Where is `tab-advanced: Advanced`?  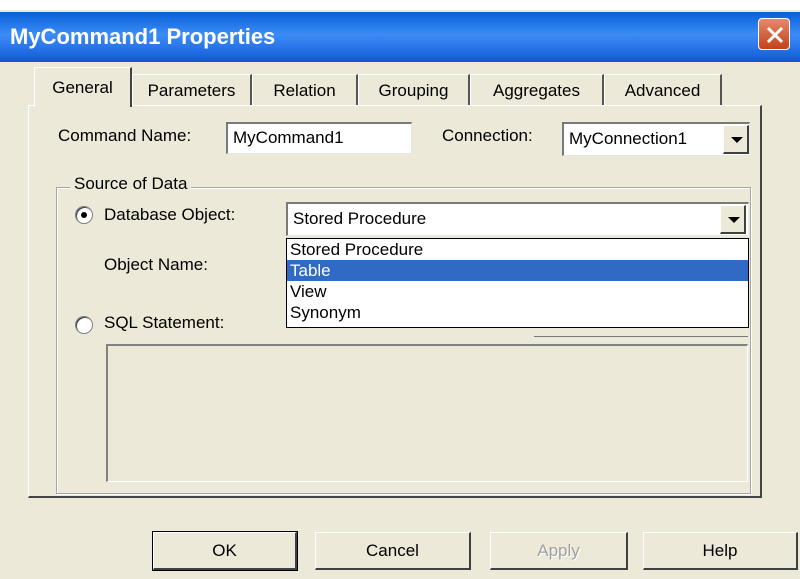 tab-advanced: Advanced is located at coordinates (663, 90).